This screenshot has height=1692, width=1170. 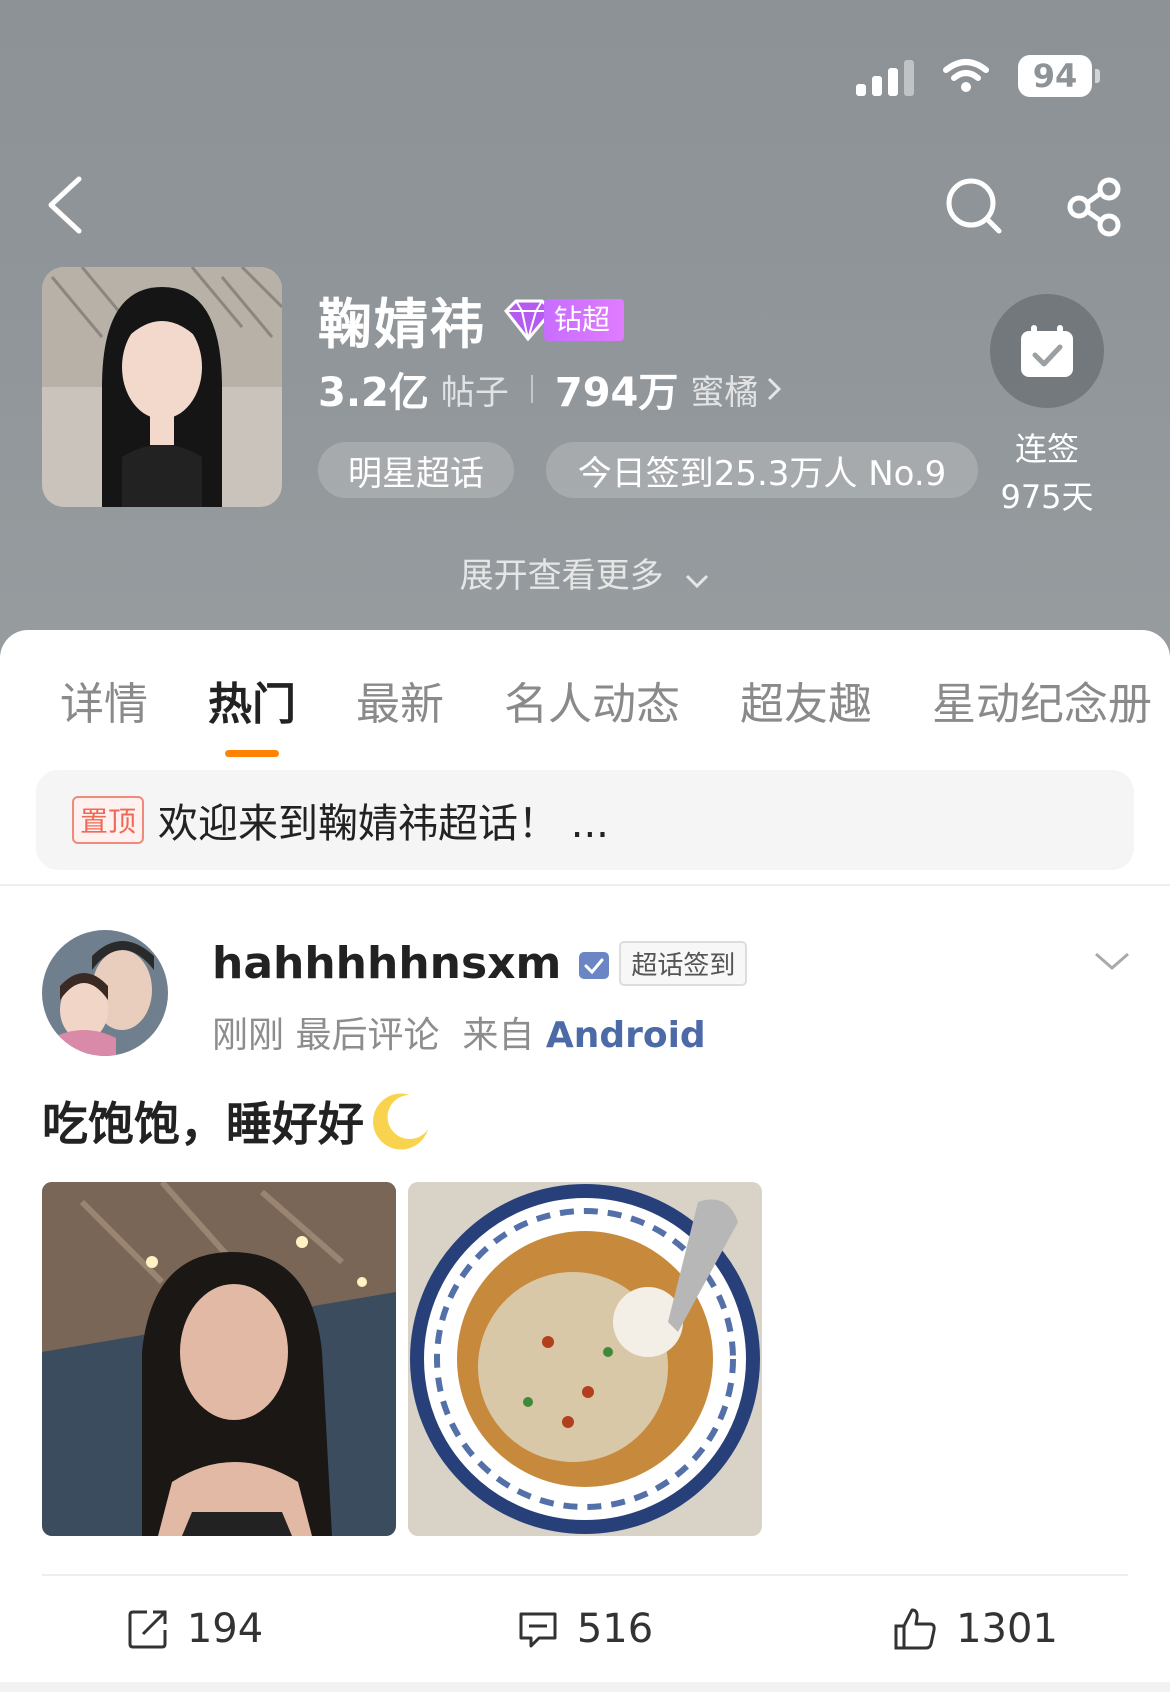 I want to click on repost-button: 194, so click(x=195, y=1629).